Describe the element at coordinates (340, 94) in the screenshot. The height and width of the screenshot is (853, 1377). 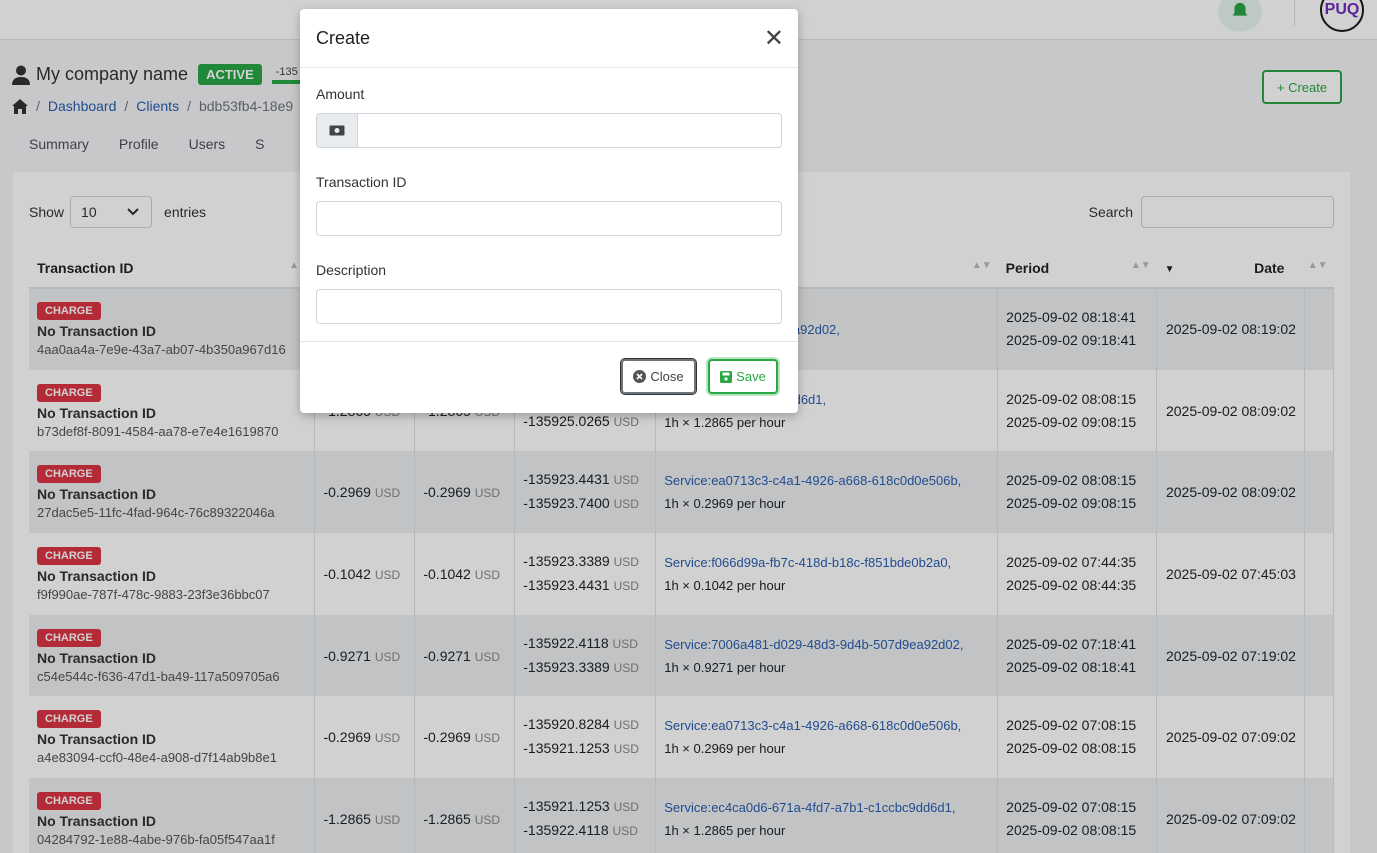
I see `amount-label: Amount` at that location.